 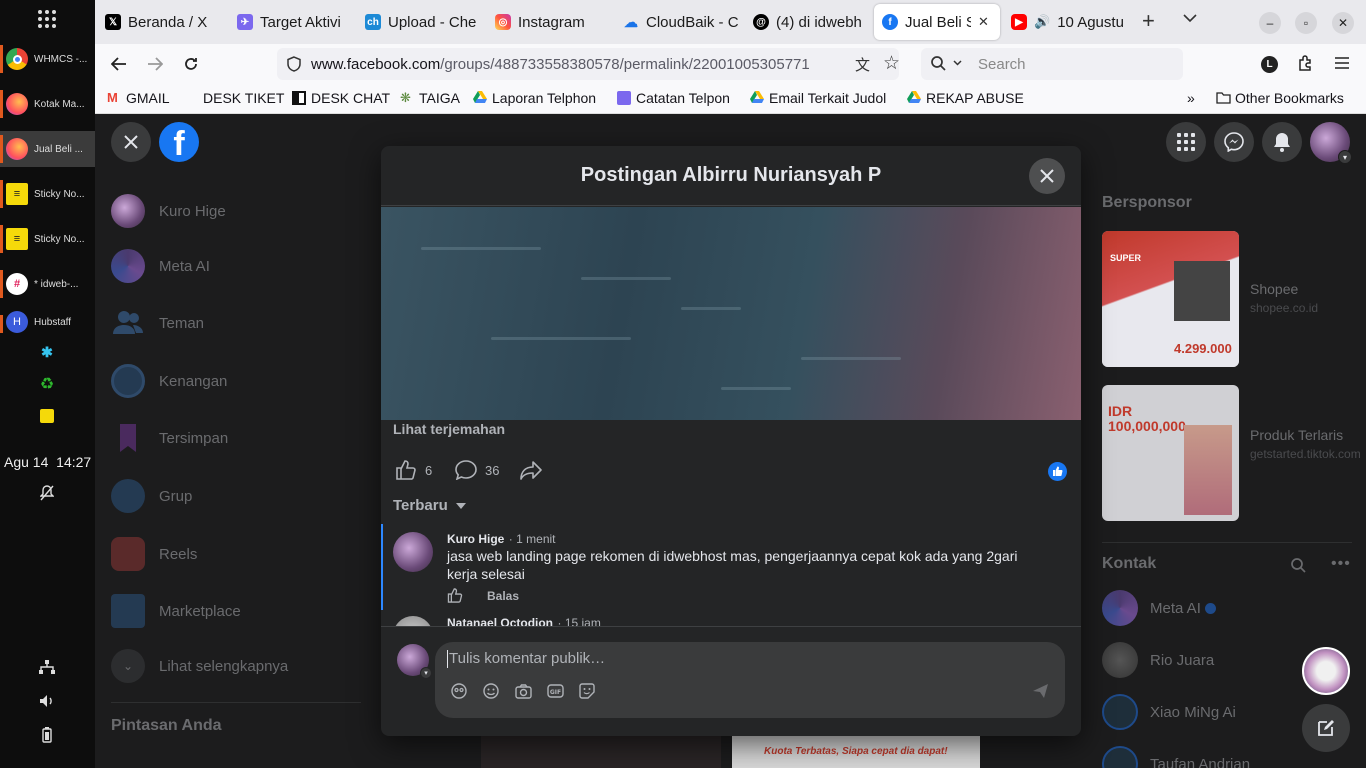 What do you see at coordinates (862, 64) in the screenshot?
I see `translate-icon: 文` at bounding box center [862, 64].